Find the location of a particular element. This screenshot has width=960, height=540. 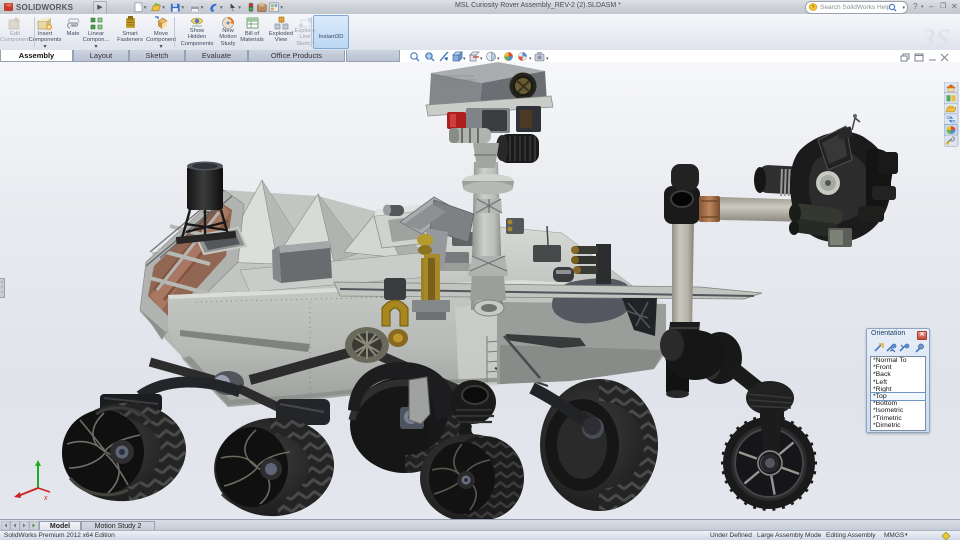

svg-text: x is located at coordinates (45, 498).